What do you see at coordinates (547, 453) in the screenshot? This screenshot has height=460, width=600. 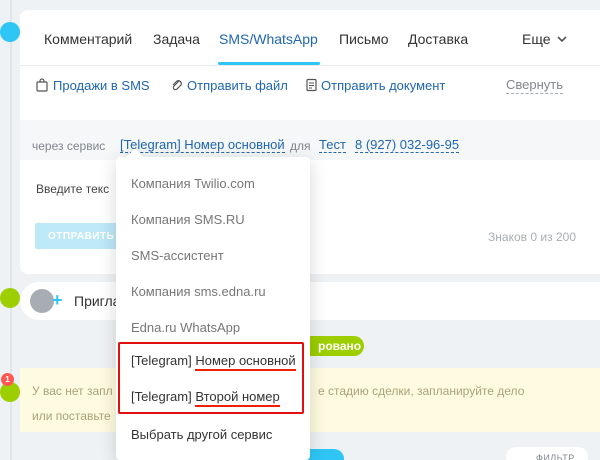 I see `filter-button: ФИЛЬТР` at bounding box center [547, 453].